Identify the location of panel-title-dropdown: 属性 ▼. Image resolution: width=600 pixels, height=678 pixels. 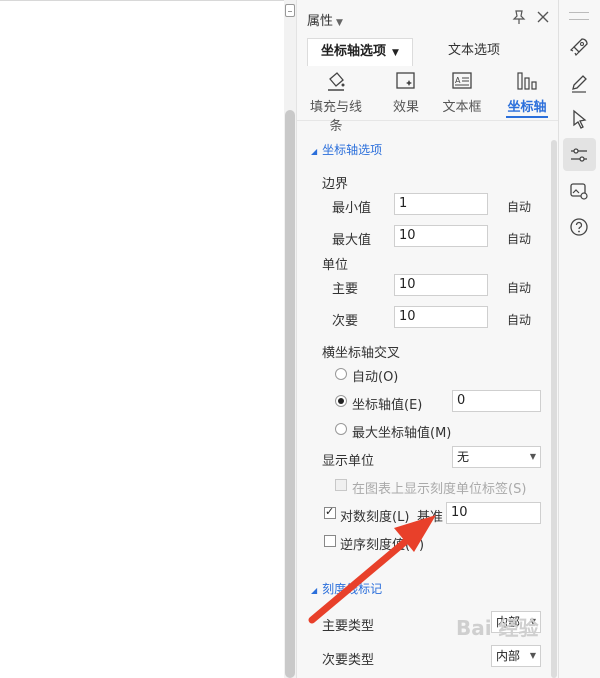
(325, 19).